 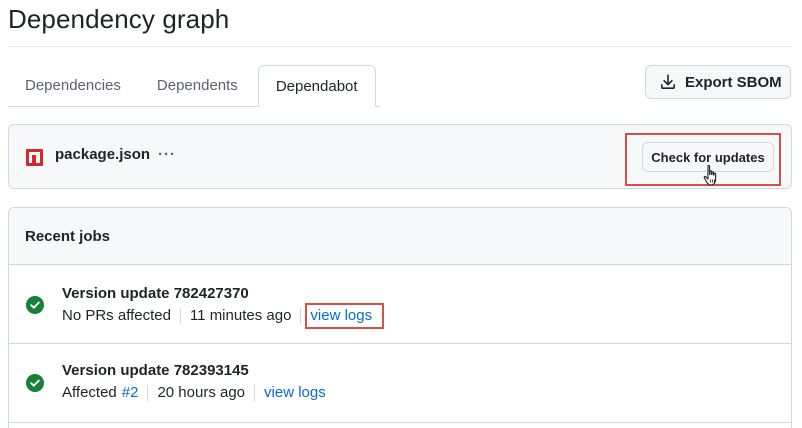 I want to click on tab-bar: Dependencies Dependents Dependabot, so click(x=192, y=86).